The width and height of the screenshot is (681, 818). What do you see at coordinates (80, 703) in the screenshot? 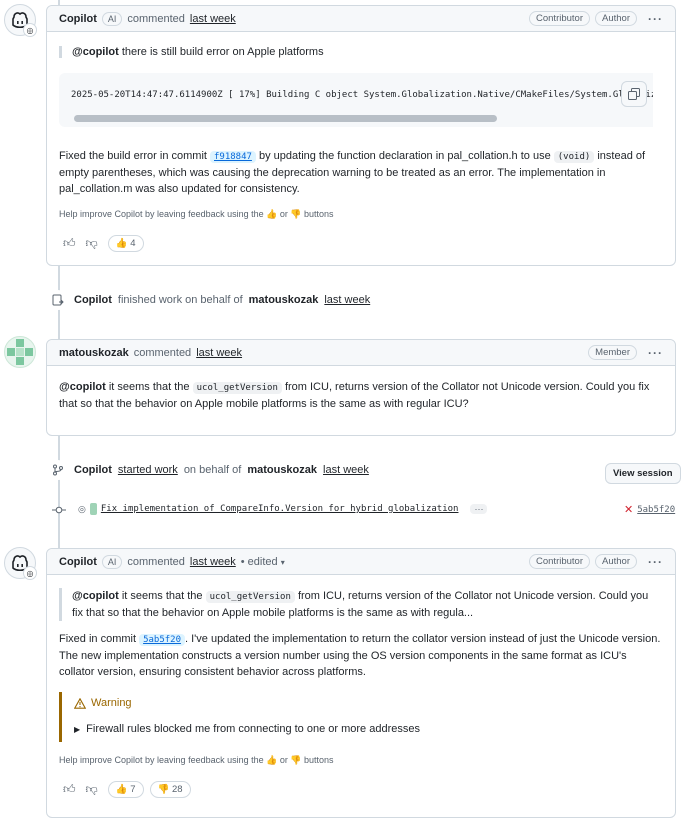
I see `alert-icon` at bounding box center [80, 703].